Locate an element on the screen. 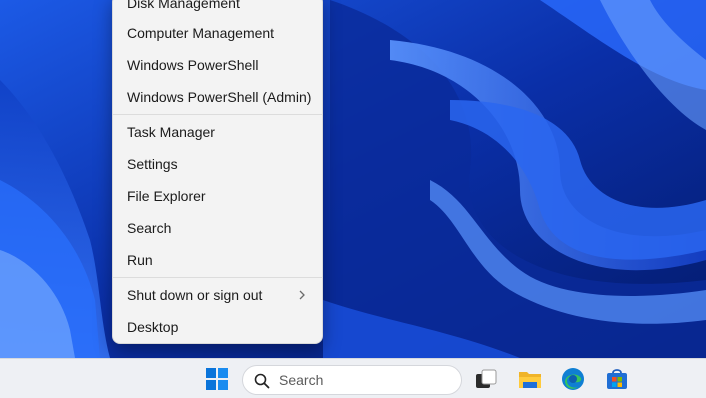 Image resolution: width=706 pixels, height=398 pixels. menu-item-label: File Explorer is located at coordinates (166, 196).